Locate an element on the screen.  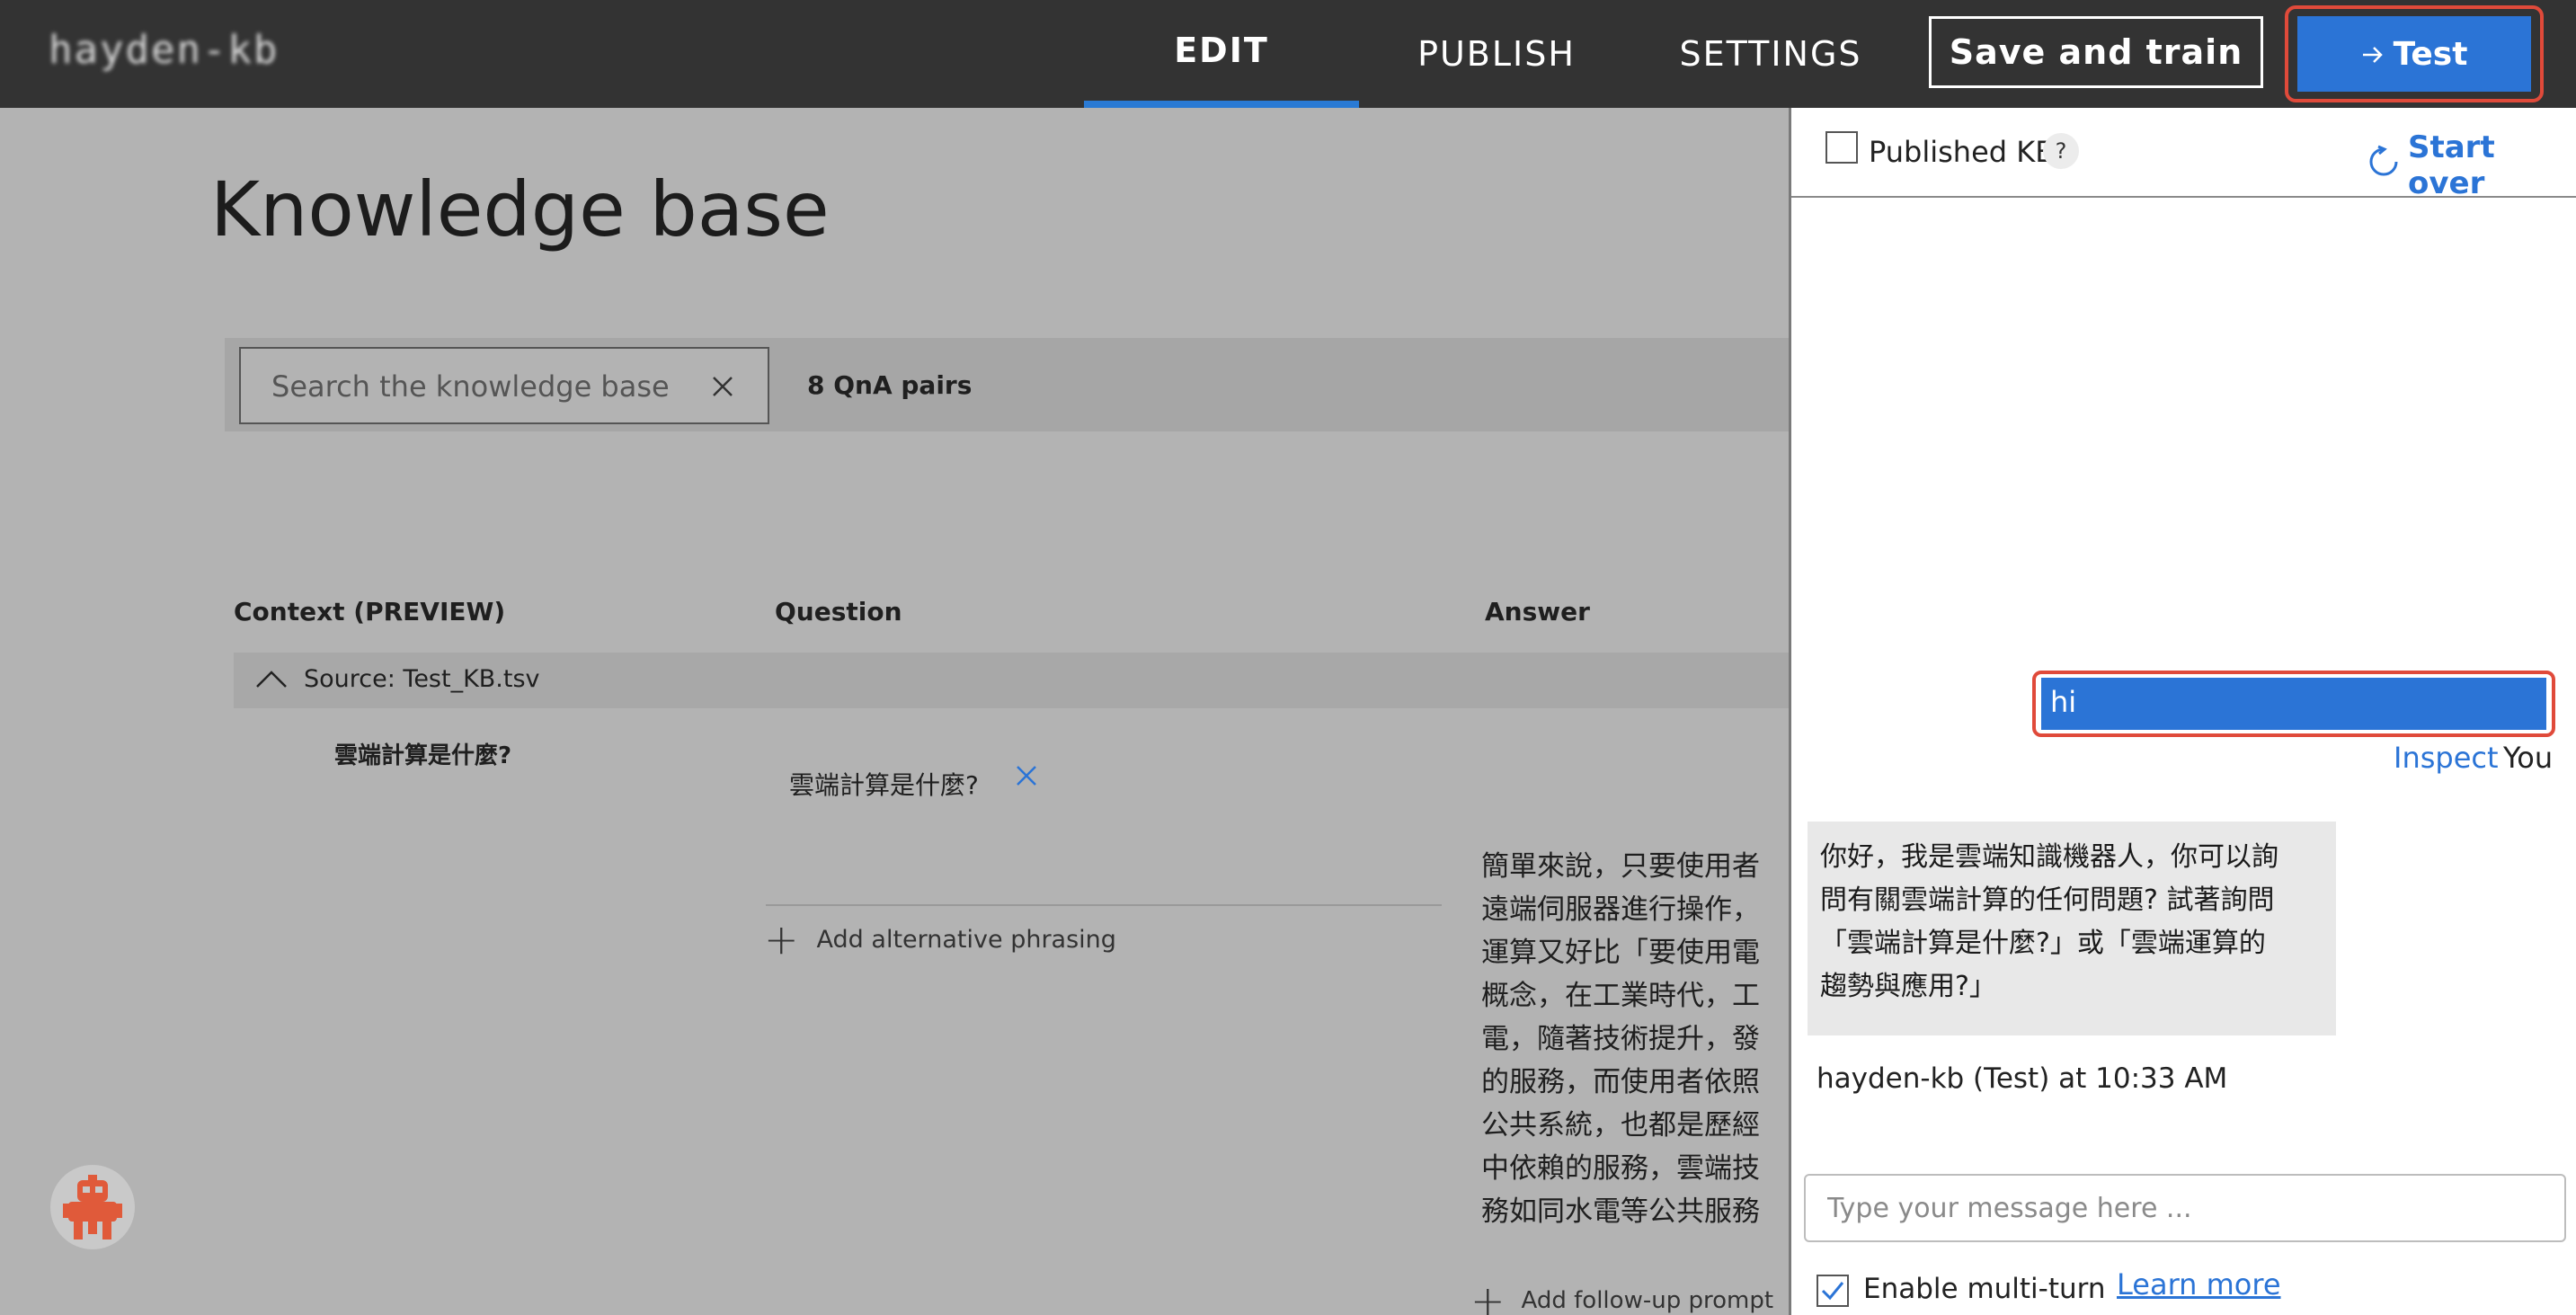
user-message-highlight: hi is located at coordinates (2293, 704).